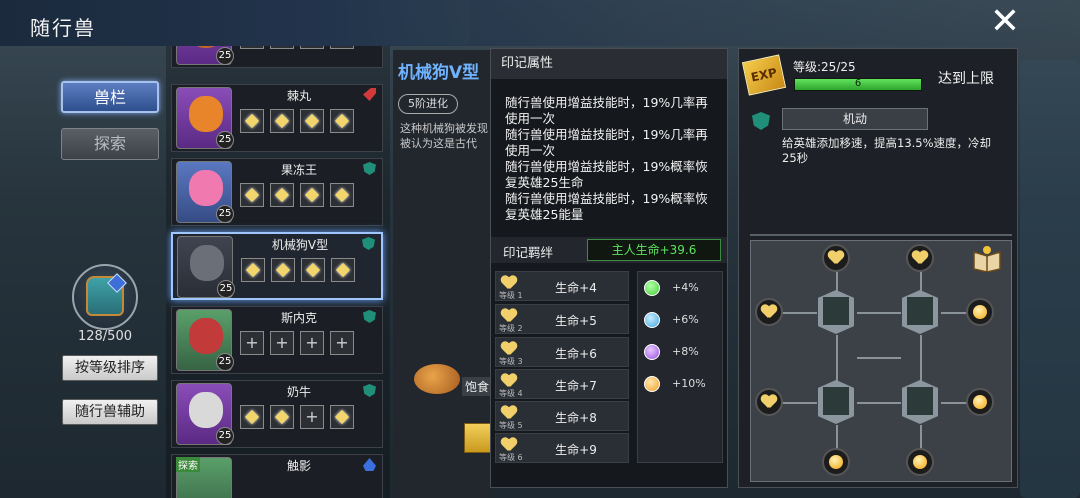 Image resolution: width=1080 pixels, height=498 pixels. I want to click on life-bonus-value: 生命+5, so click(576, 321).